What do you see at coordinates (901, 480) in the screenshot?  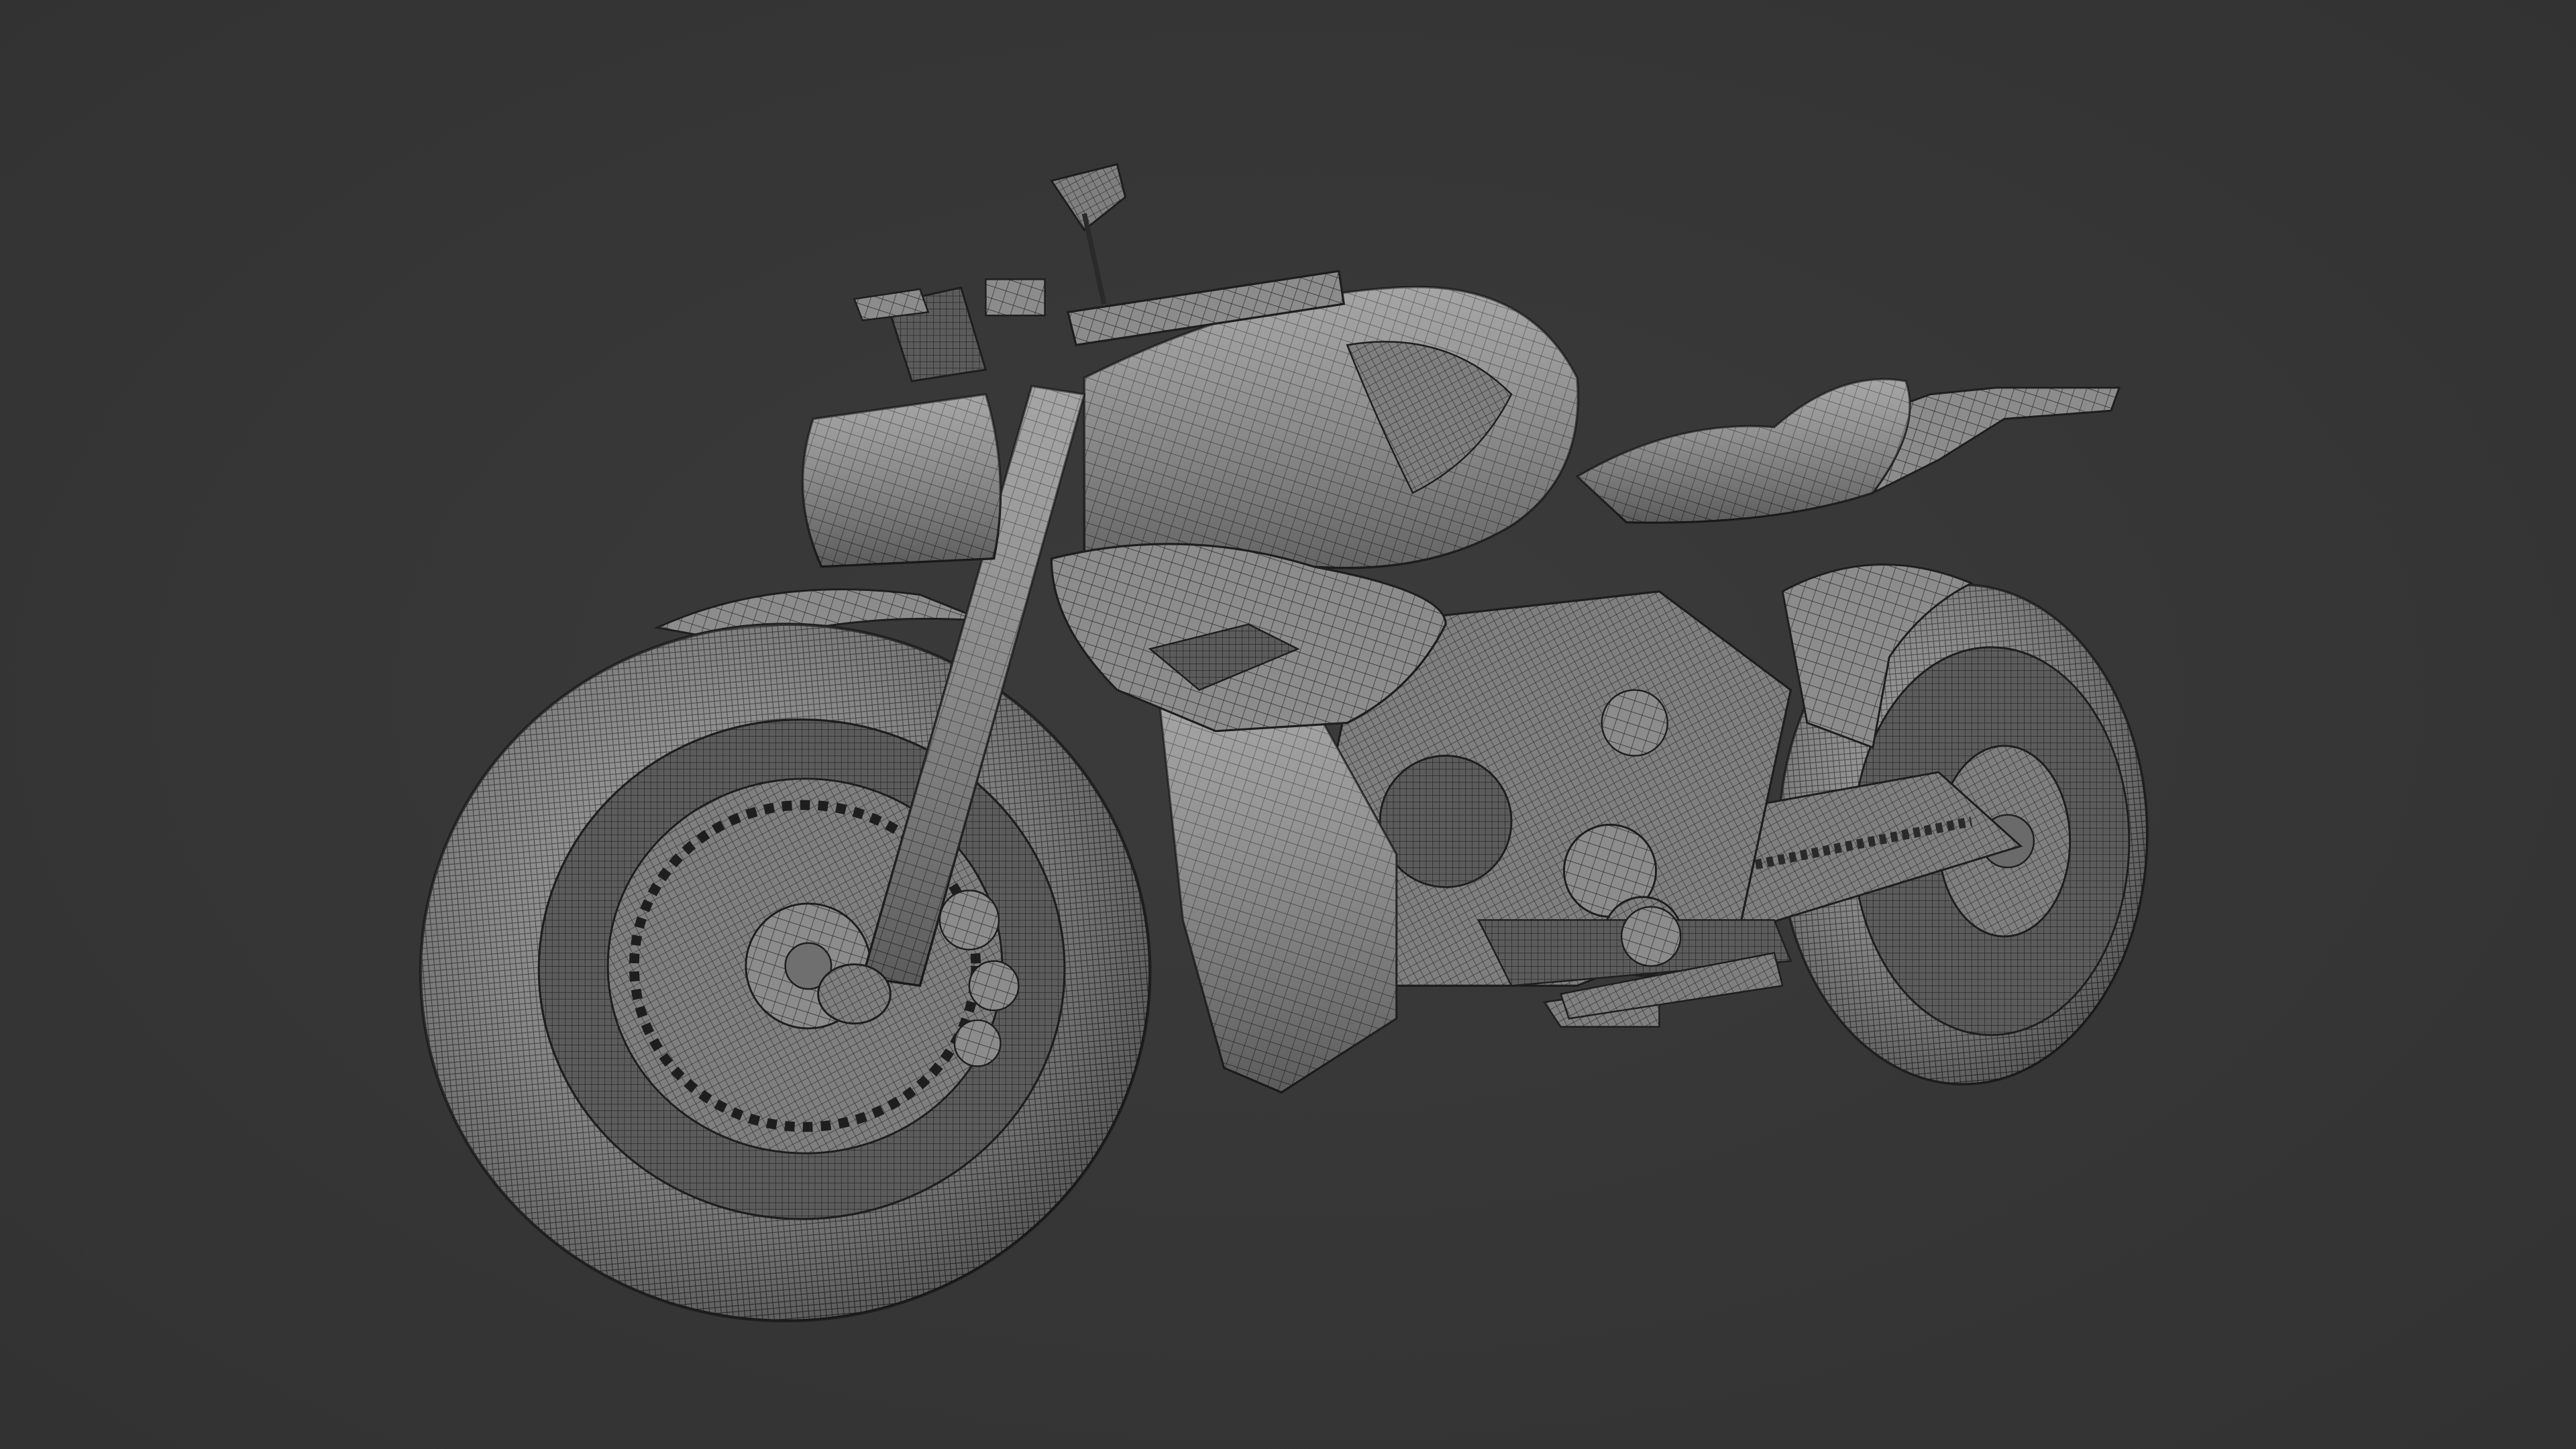 I see `headlight` at bounding box center [901, 480].